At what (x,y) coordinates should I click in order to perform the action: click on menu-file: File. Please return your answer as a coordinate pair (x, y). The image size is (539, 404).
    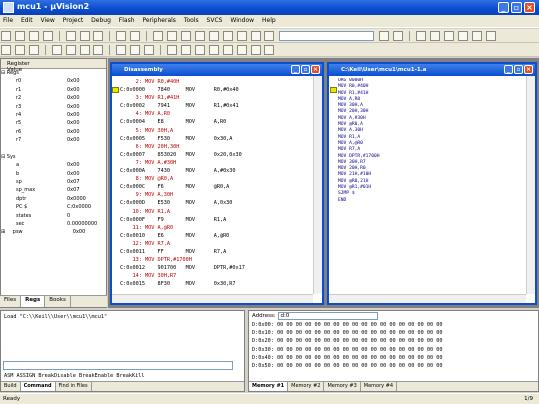
    Looking at the image, I should click on (8, 19).